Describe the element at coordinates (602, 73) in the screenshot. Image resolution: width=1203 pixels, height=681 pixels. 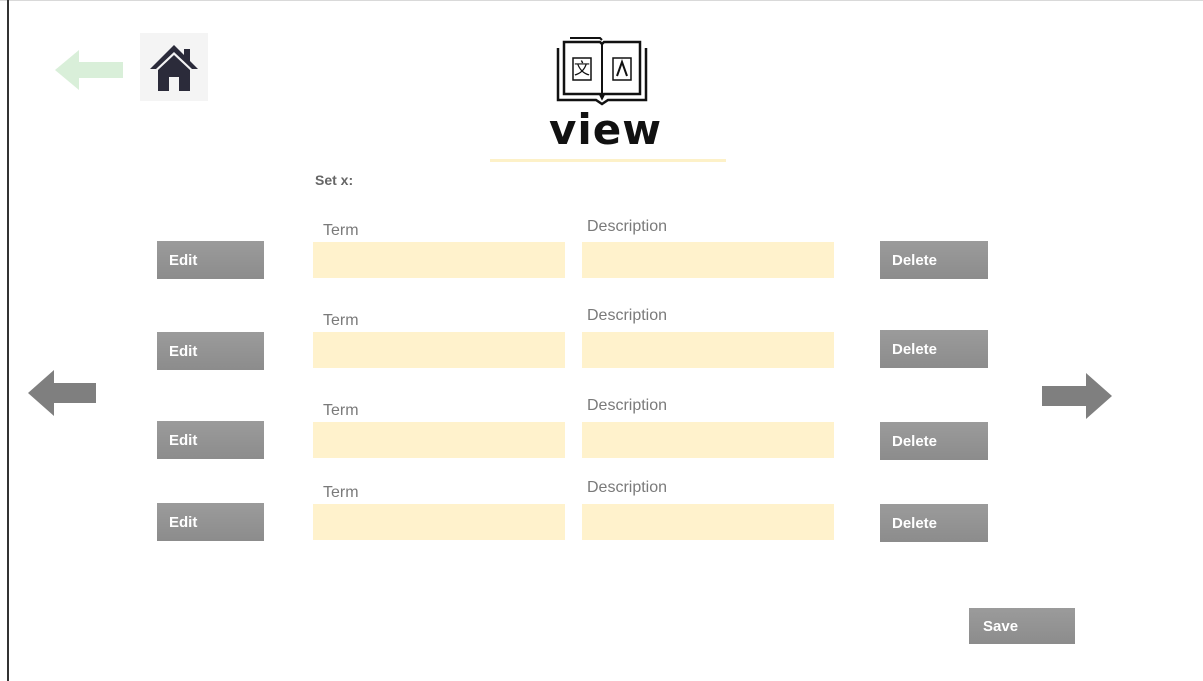
I see `translate-book-icon: 文` at that location.